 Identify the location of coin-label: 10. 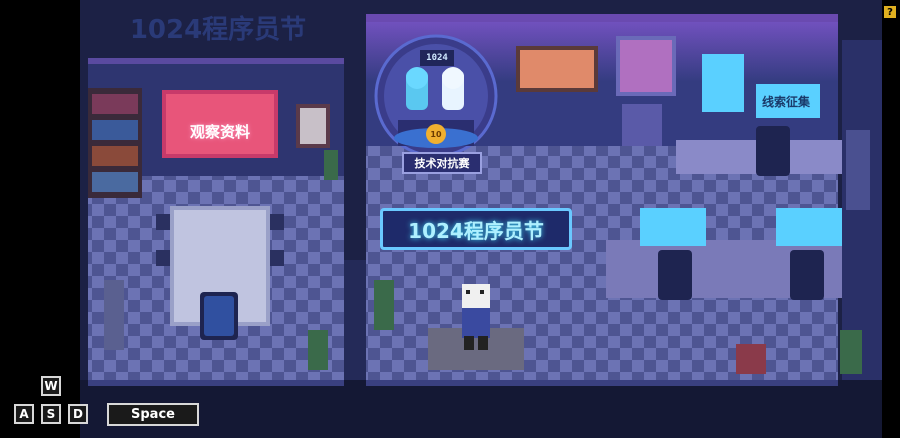
(436, 134).